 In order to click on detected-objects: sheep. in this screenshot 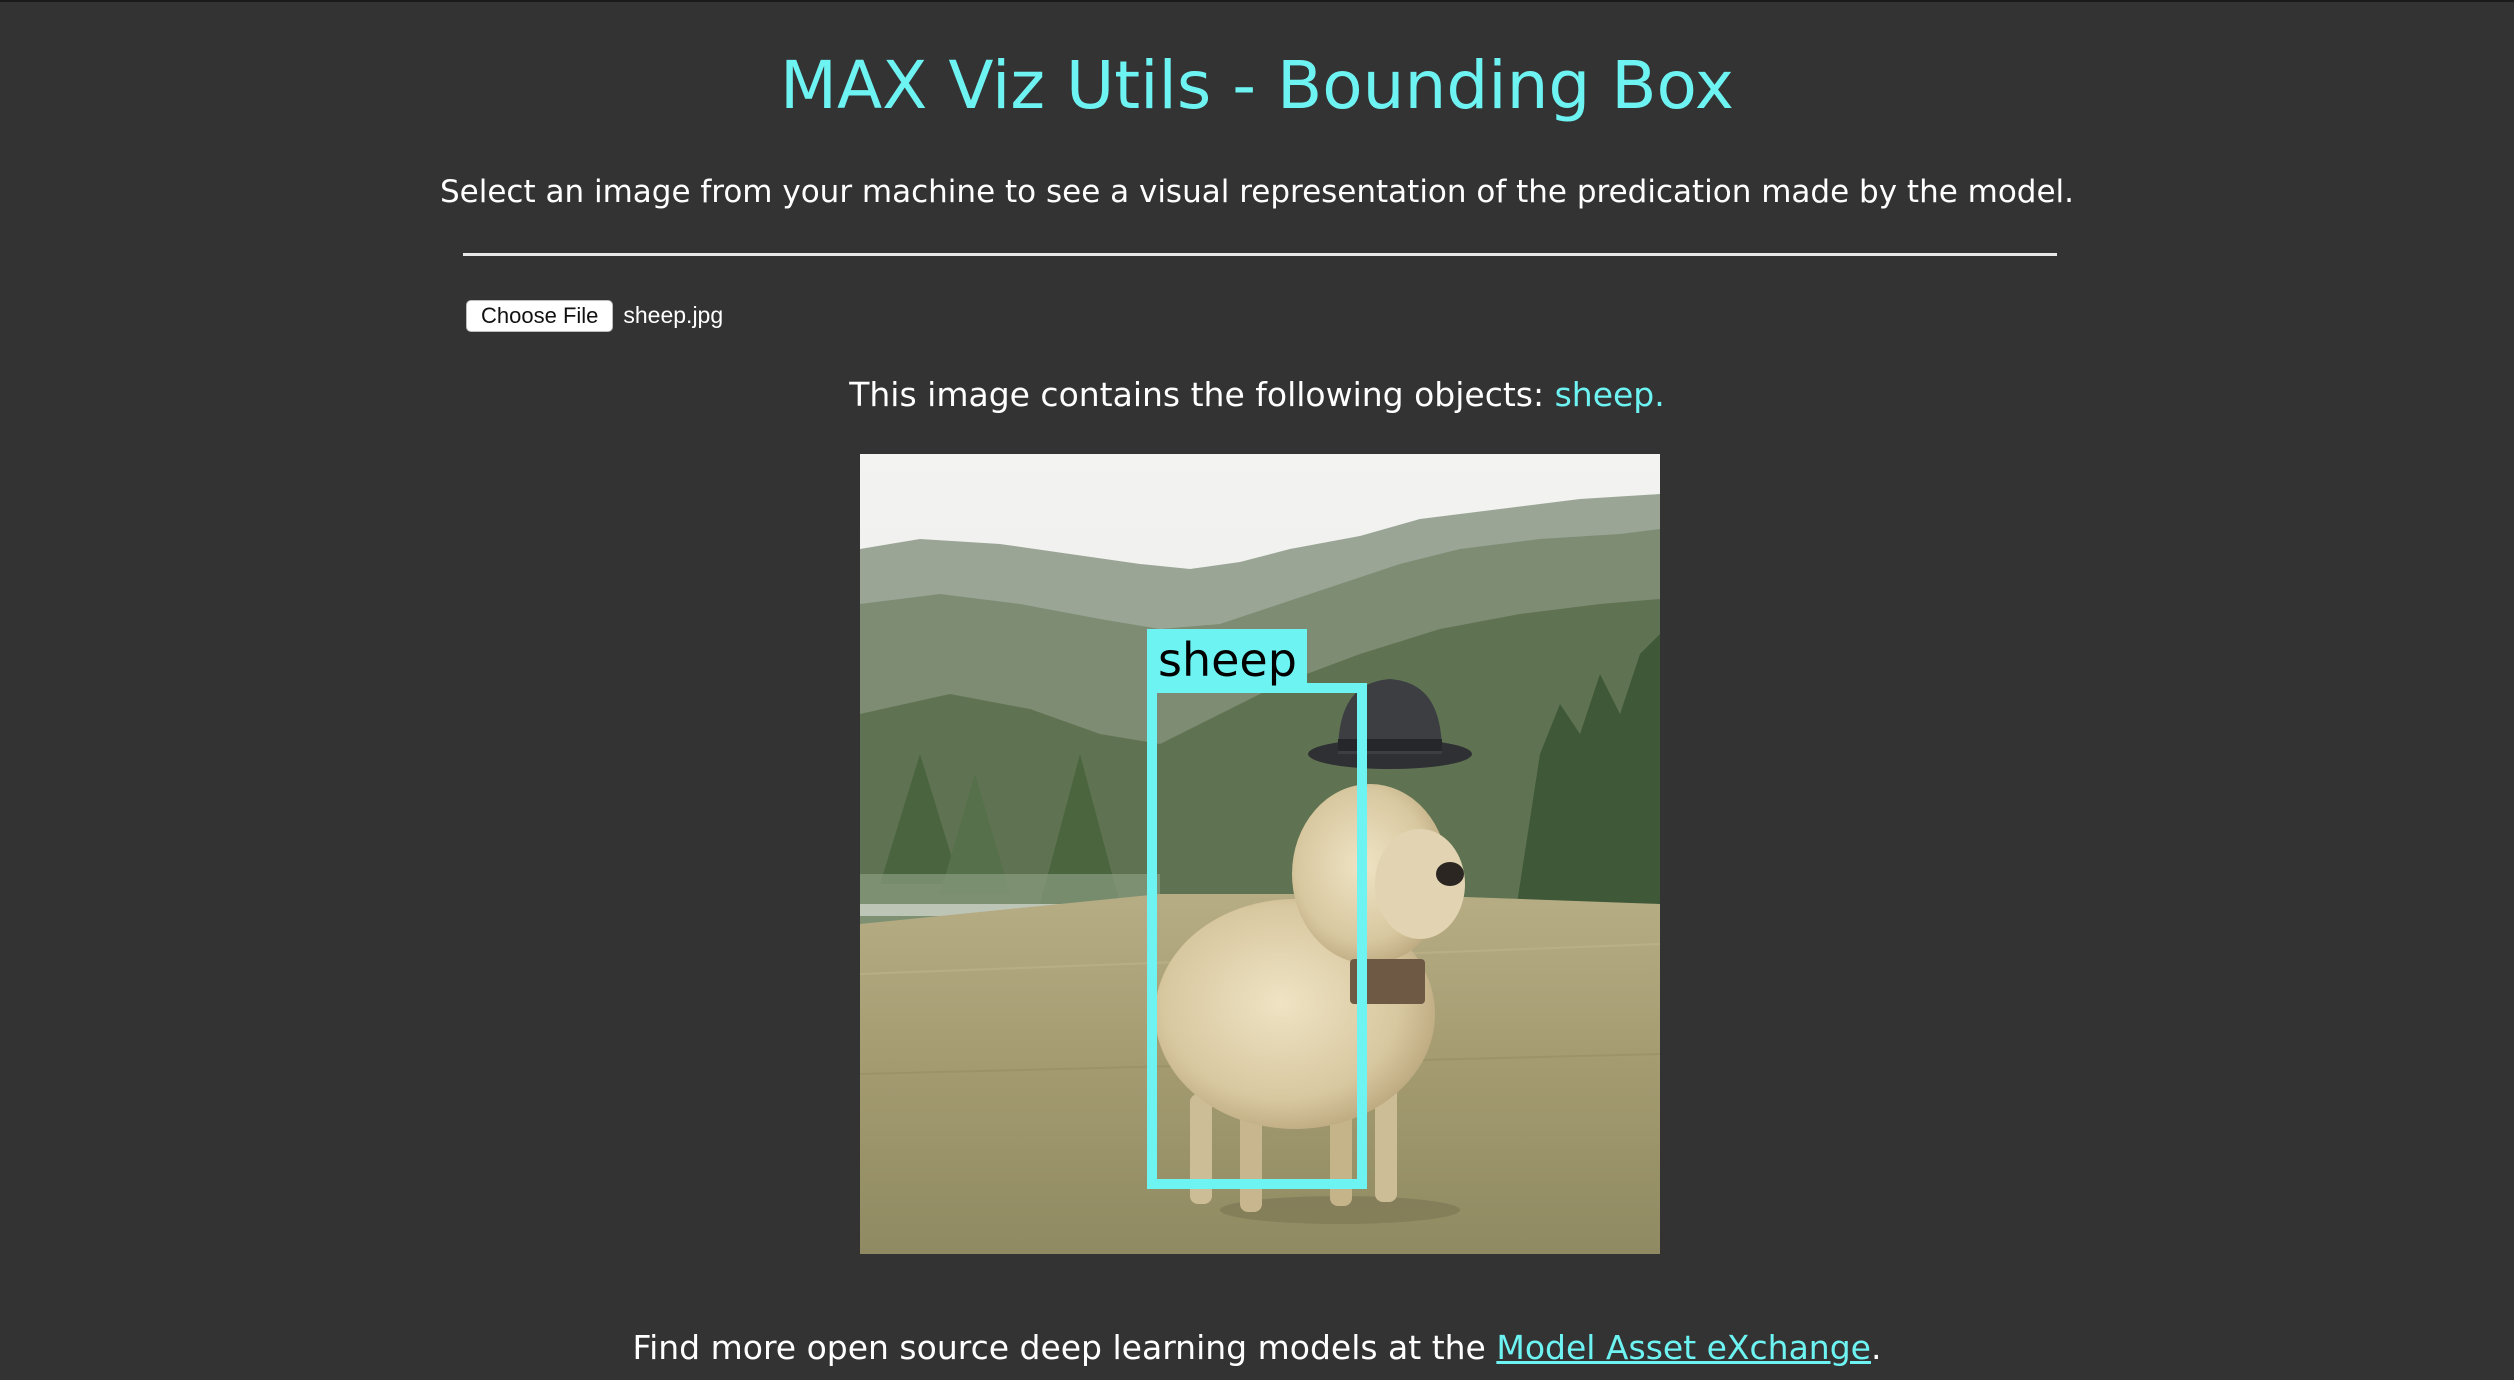, I will do `click(1609, 394)`.